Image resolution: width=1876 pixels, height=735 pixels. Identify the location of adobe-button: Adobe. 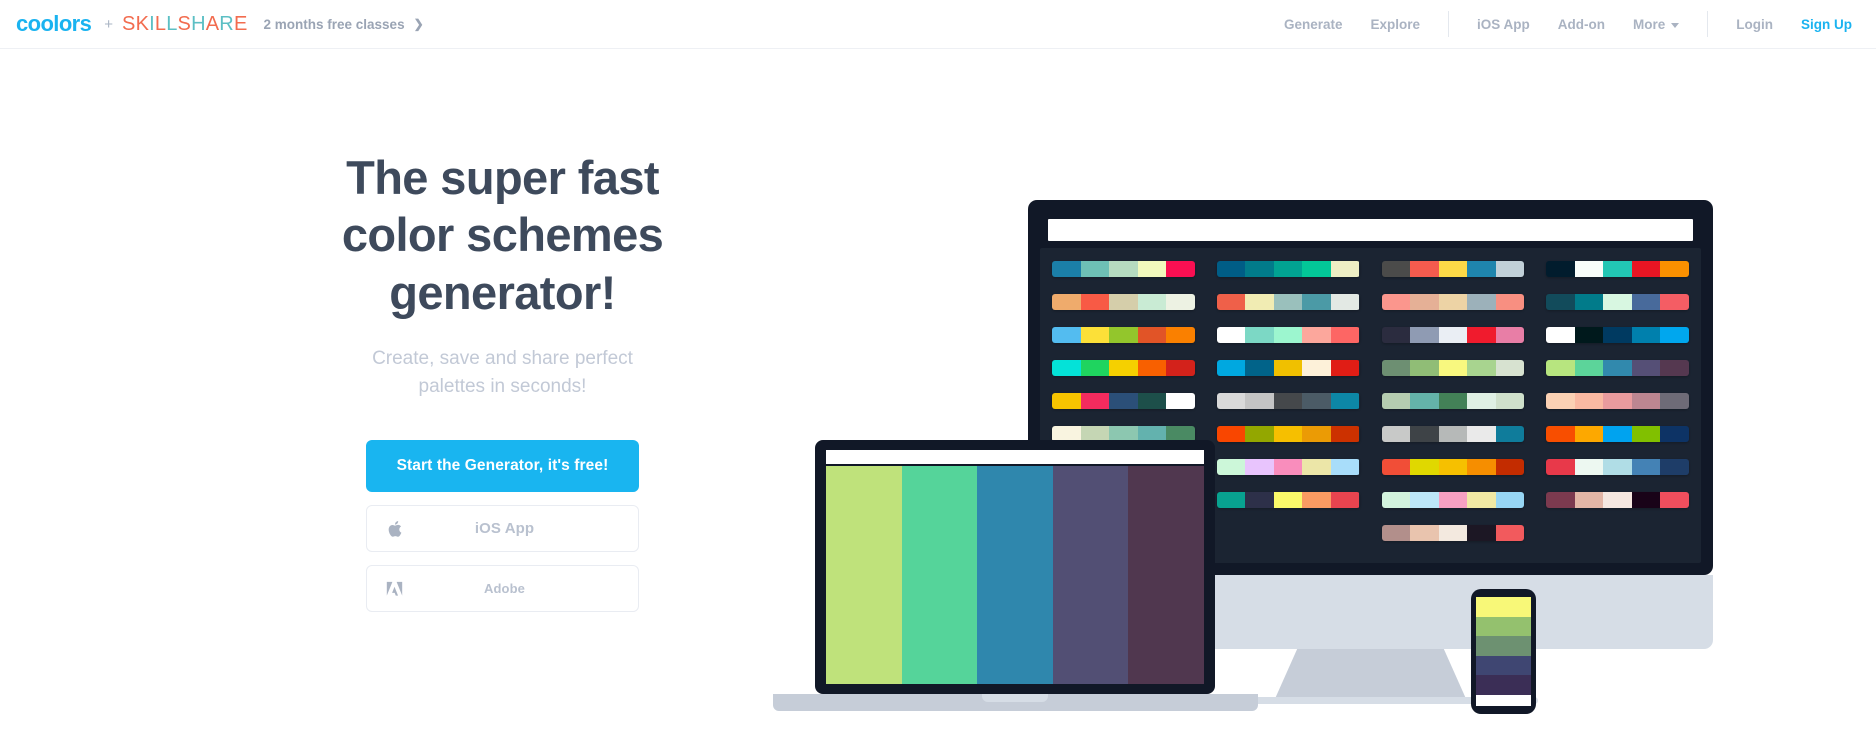
(502, 589).